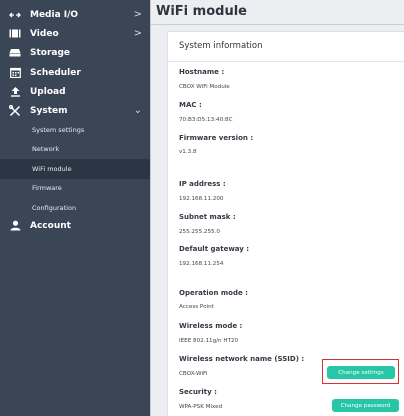  Describe the element at coordinates (214, 249) in the screenshot. I see `gateway-label: Default gateway :` at that location.